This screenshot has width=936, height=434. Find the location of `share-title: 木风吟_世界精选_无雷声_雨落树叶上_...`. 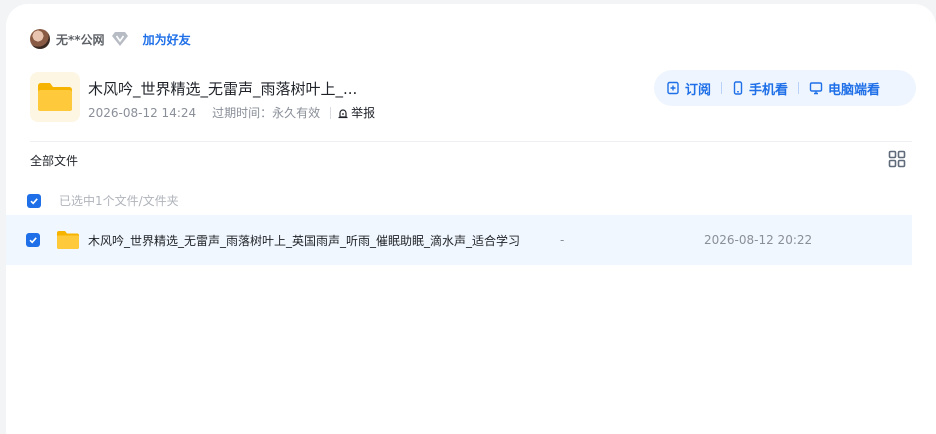

share-title: 木风吟_世界精选_无雷声_雨落树叶上_... is located at coordinates (223, 89).